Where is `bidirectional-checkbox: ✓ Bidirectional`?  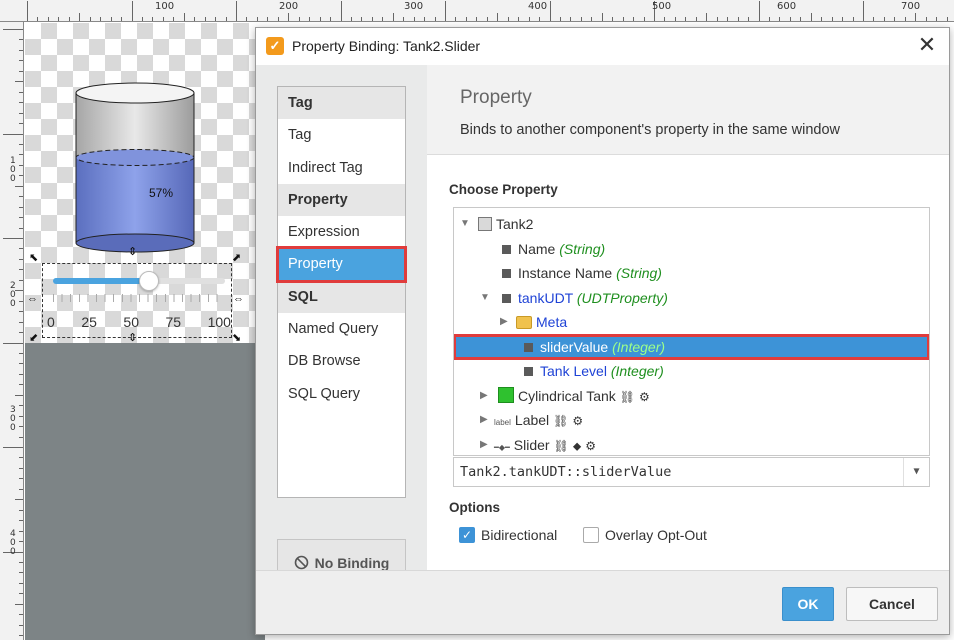 bidirectional-checkbox: ✓ Bidirectional is located at coordinates (508, 535).